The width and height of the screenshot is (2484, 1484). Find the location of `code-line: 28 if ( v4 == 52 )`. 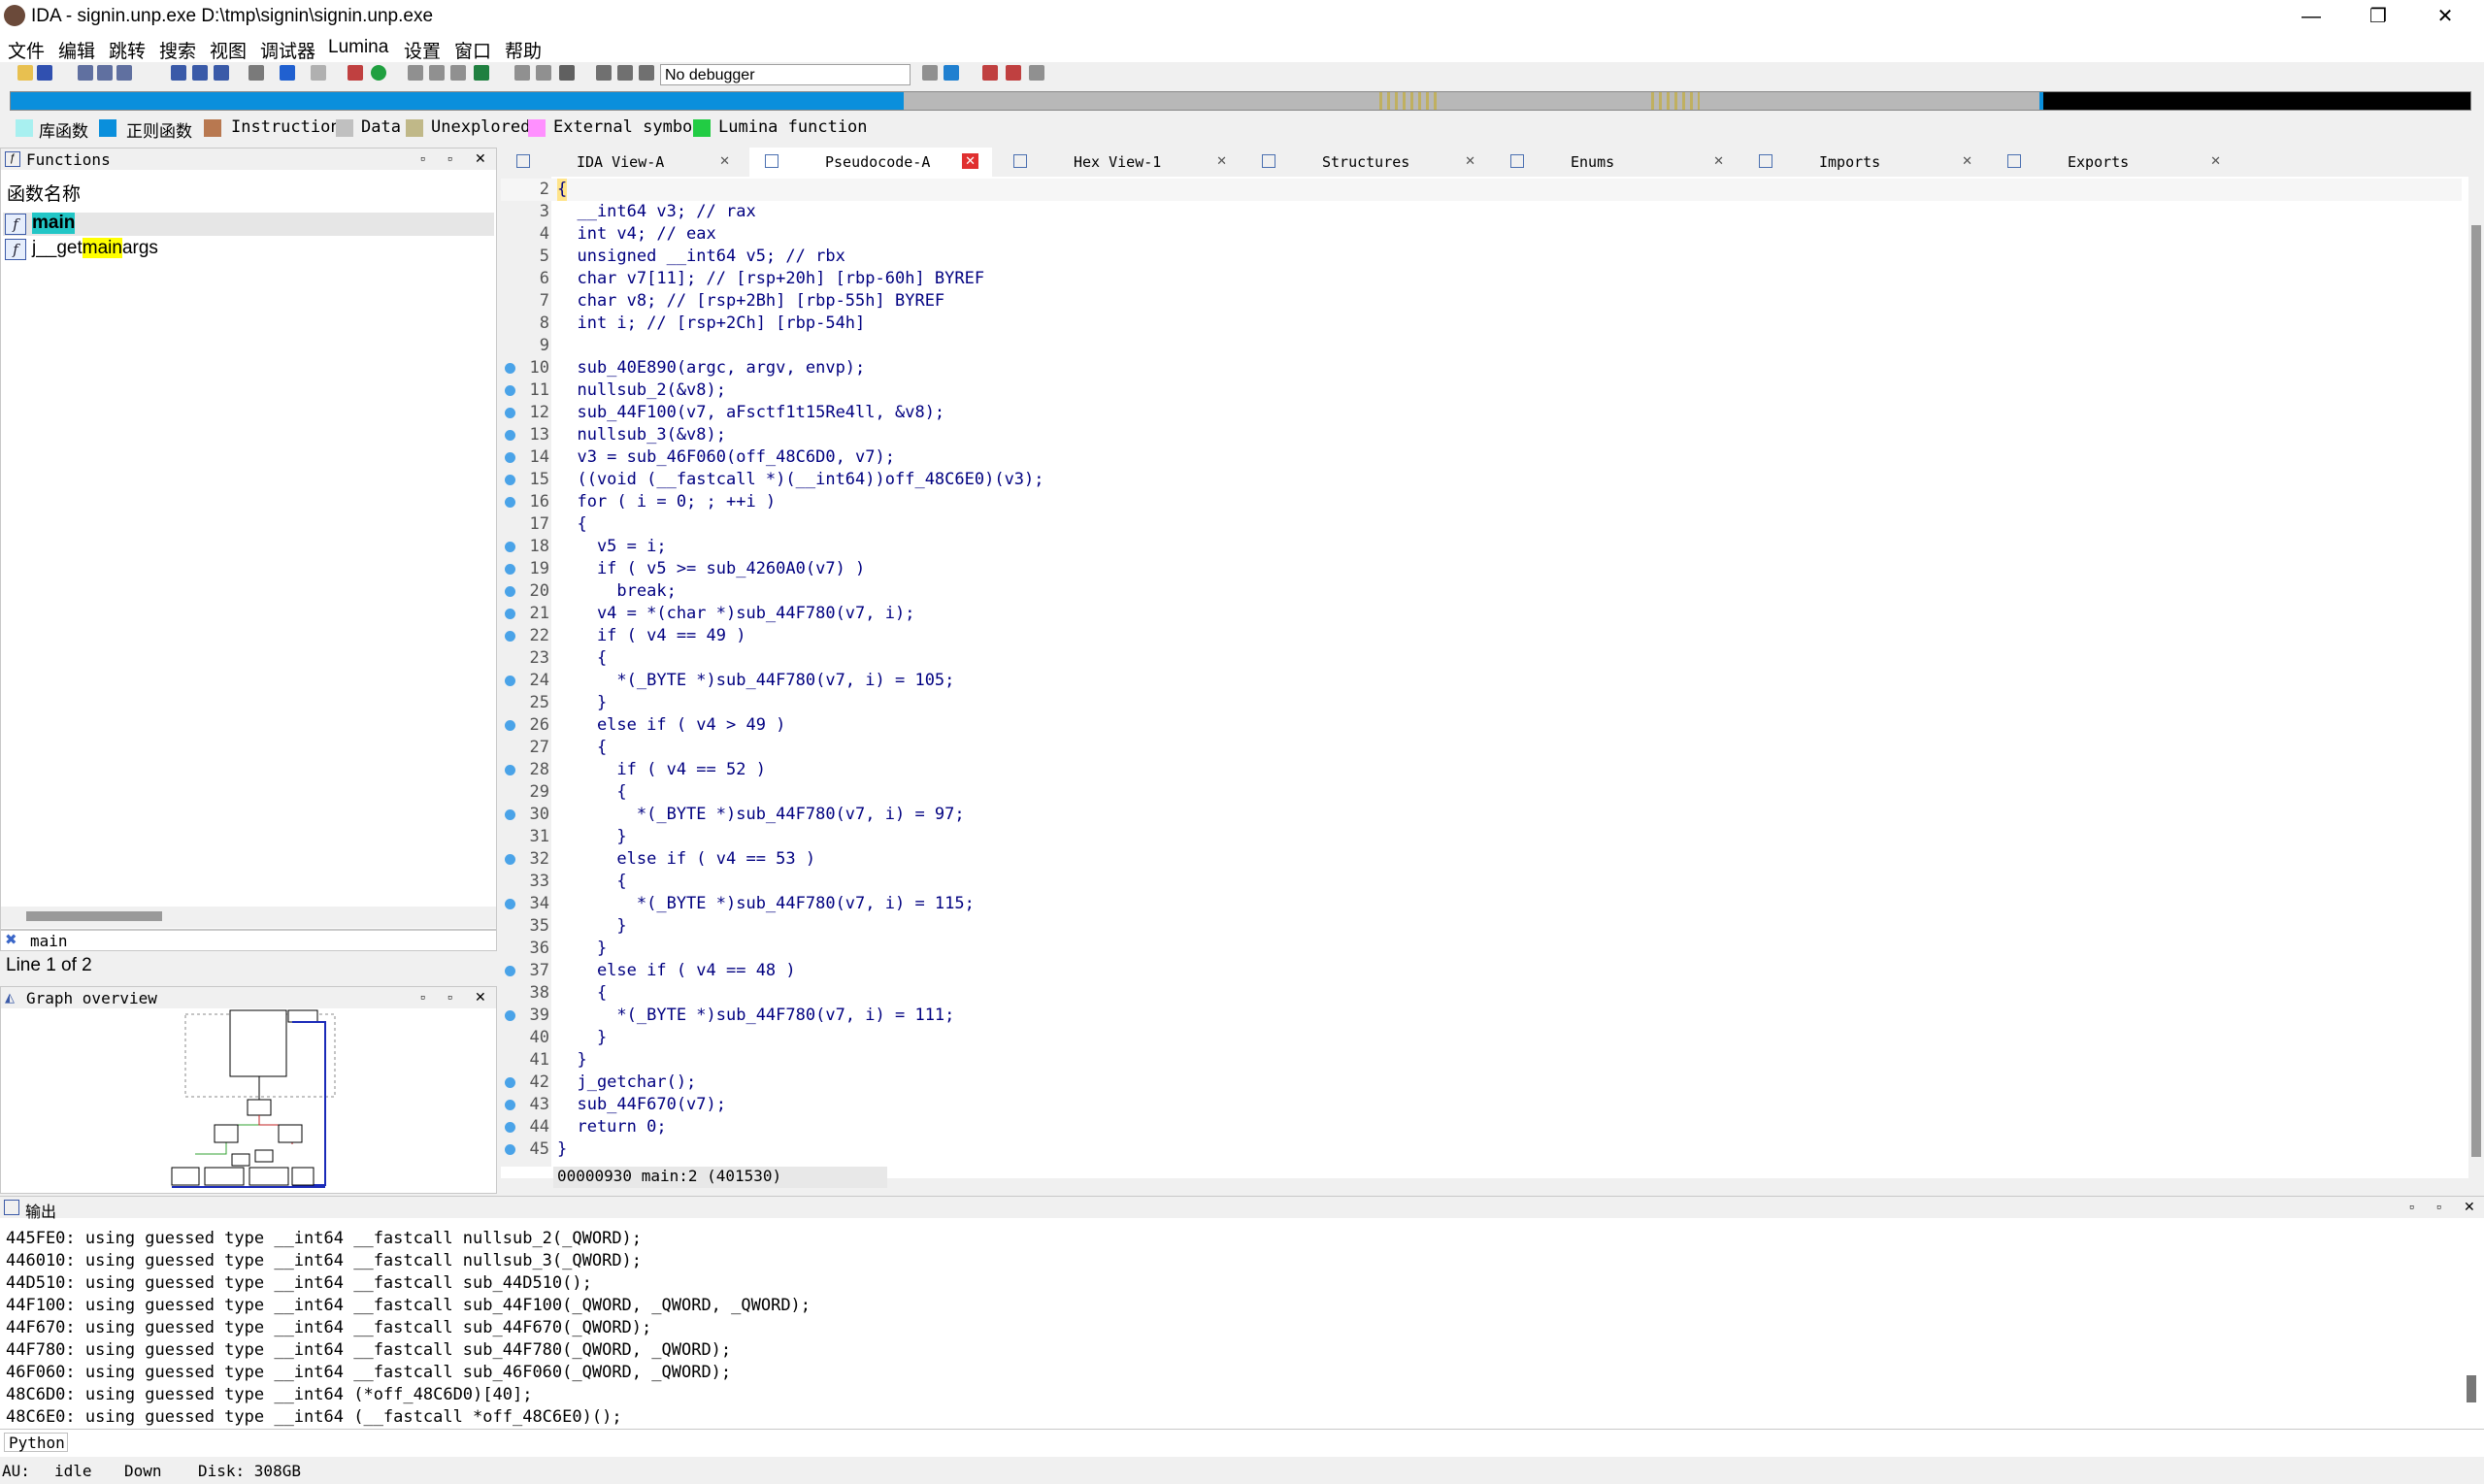

code-line: 28 if ( v4 == 52 ) is located at coordinates (1481, 770).